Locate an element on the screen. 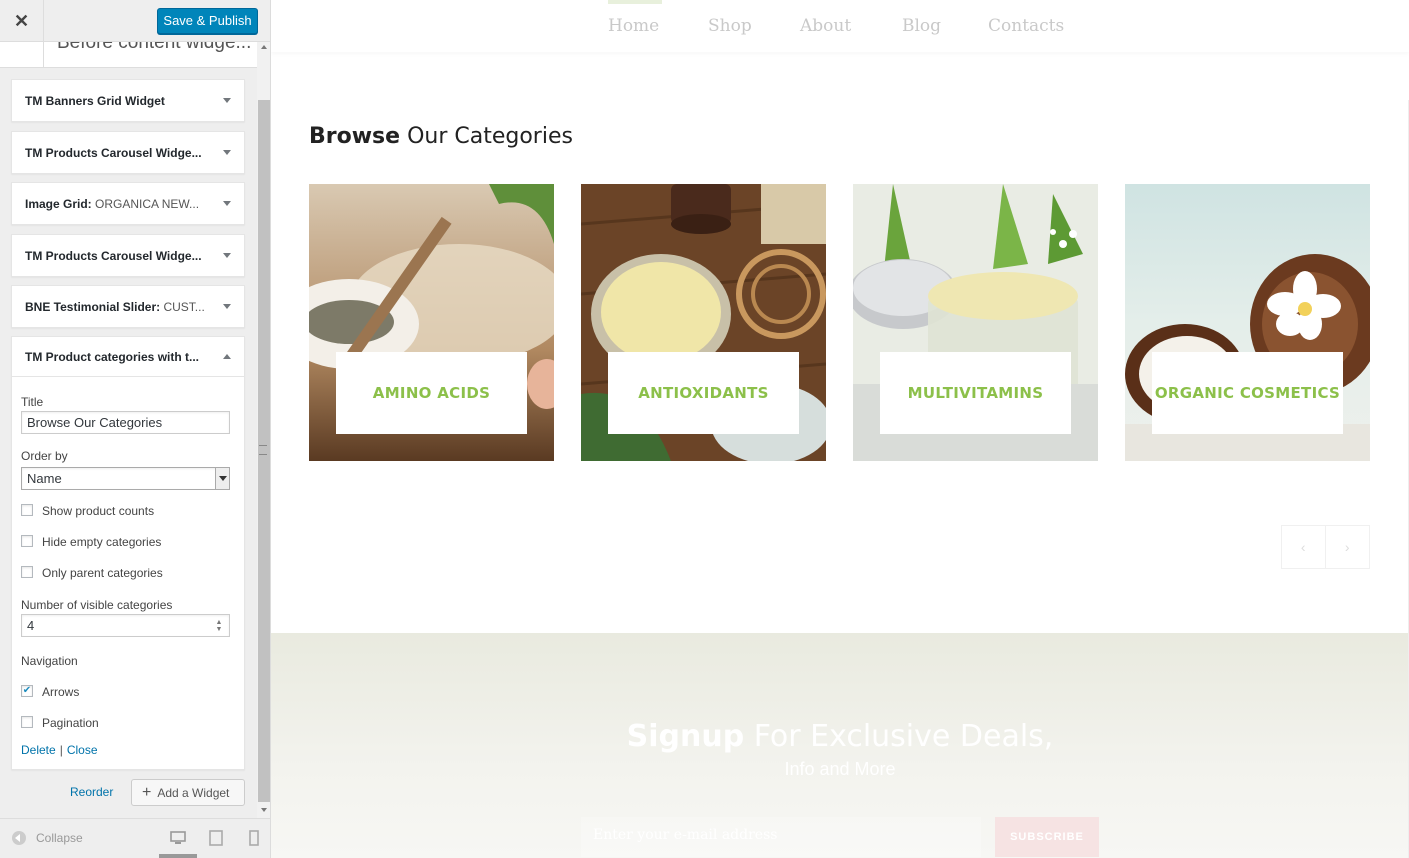 This screenshot has height=858, width=1409. nav-contacts: Contacts is located at coordinates (1026, 26).